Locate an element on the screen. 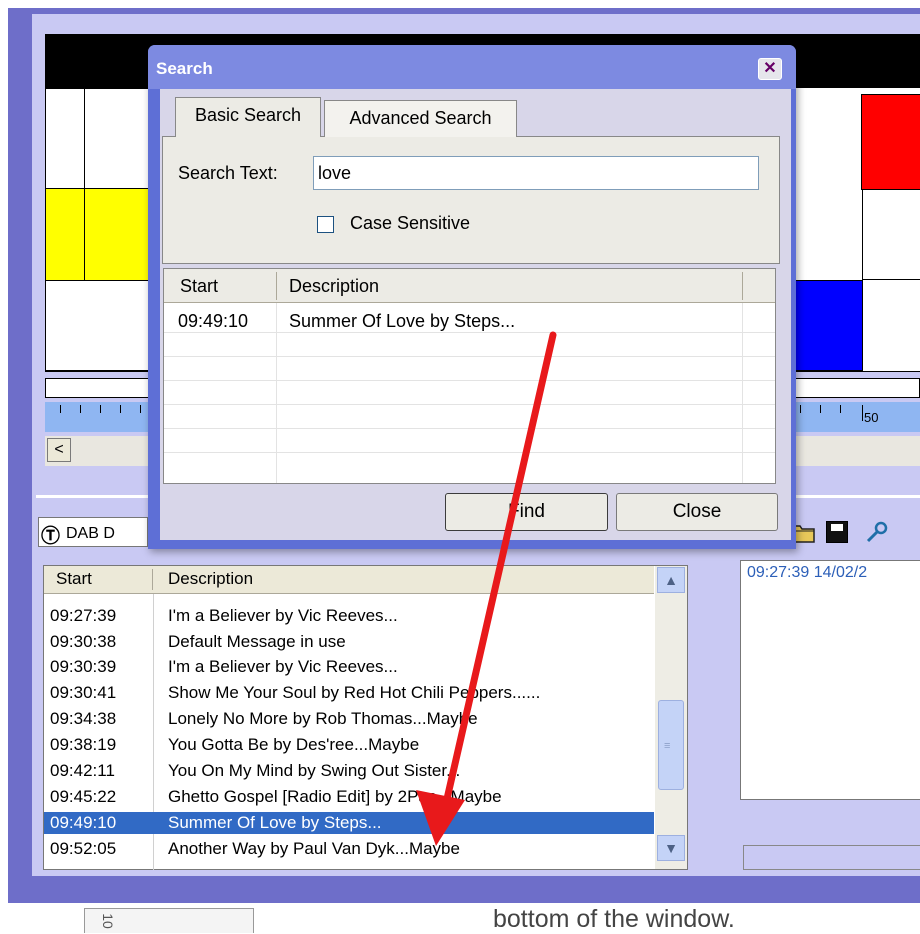 The height and width of the screenshot is (934, 920). row-start: 09:27:39 is located at coordinates (83, 615).